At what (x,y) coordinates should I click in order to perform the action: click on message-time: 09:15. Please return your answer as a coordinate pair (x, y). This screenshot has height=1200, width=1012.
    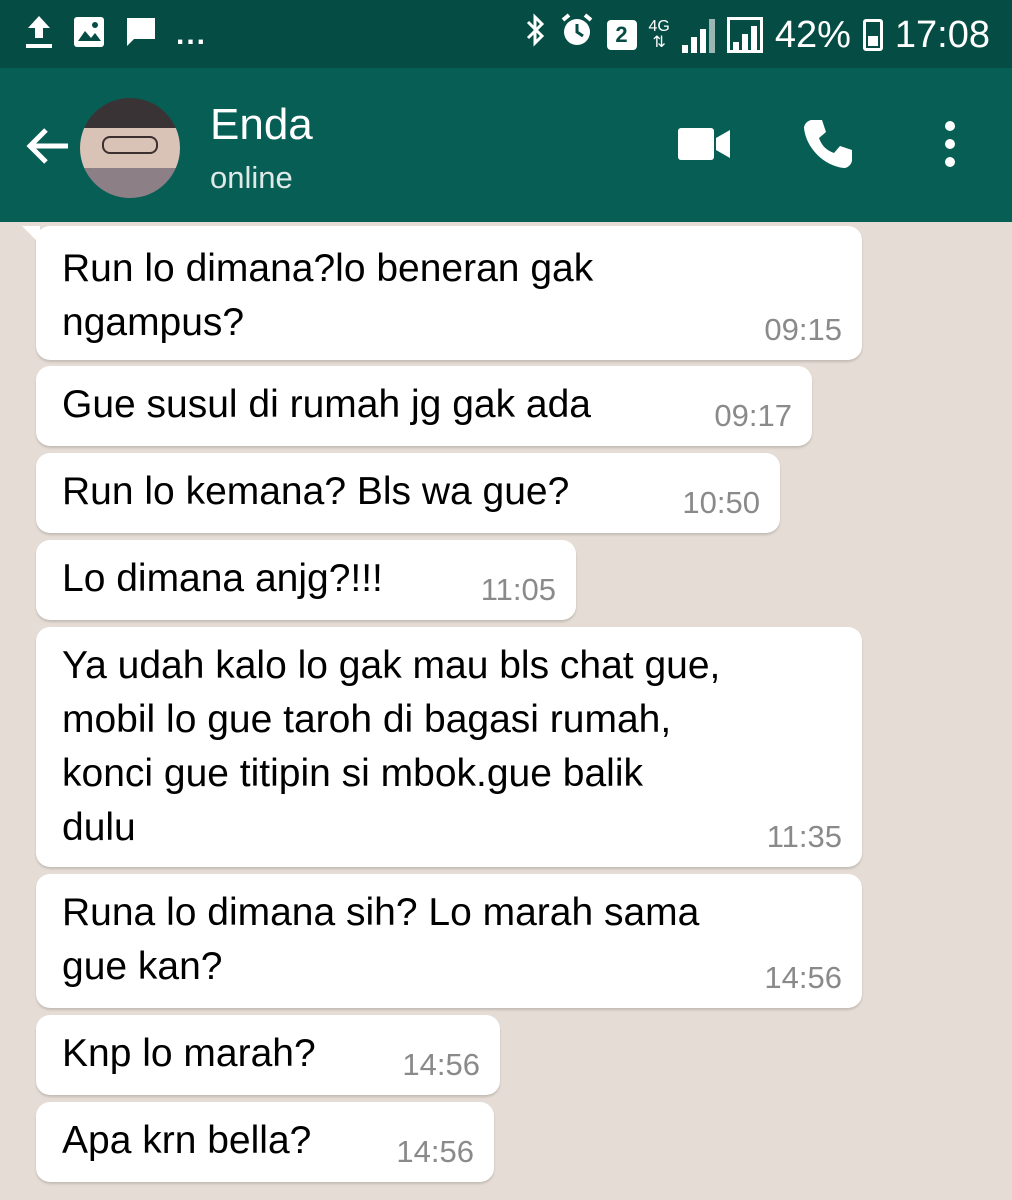
    Looking at the image, I should click on (803, 329).